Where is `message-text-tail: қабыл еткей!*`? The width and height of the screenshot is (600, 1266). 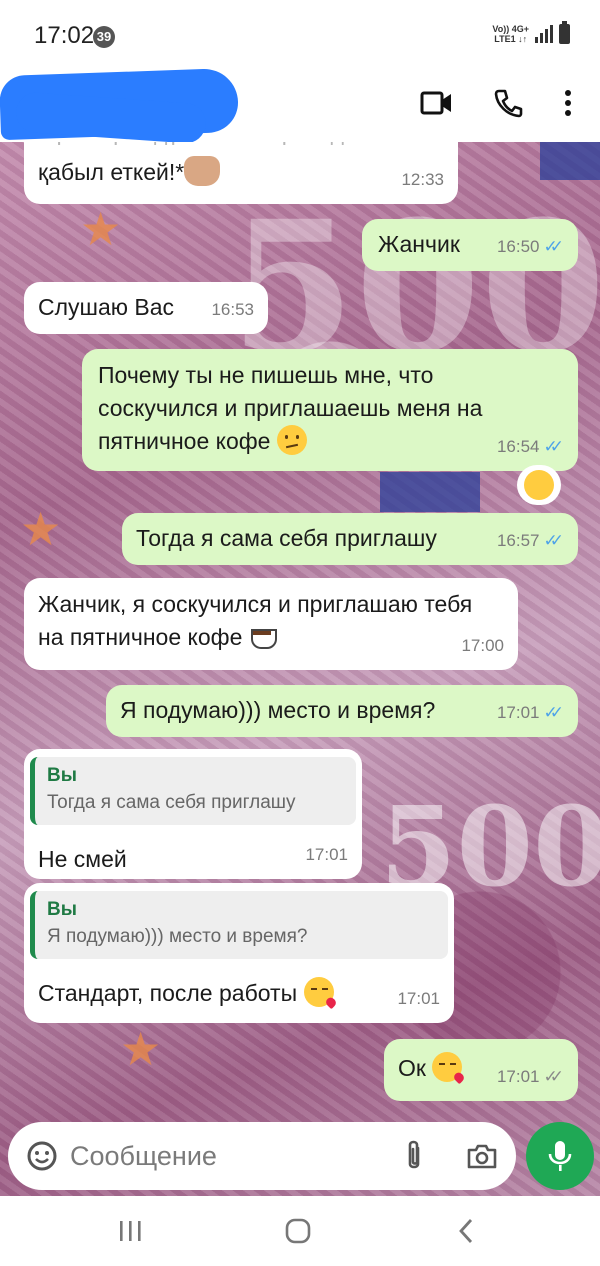
message-text-tail: қабыл еткей!* is located at coordinates (111, 172).